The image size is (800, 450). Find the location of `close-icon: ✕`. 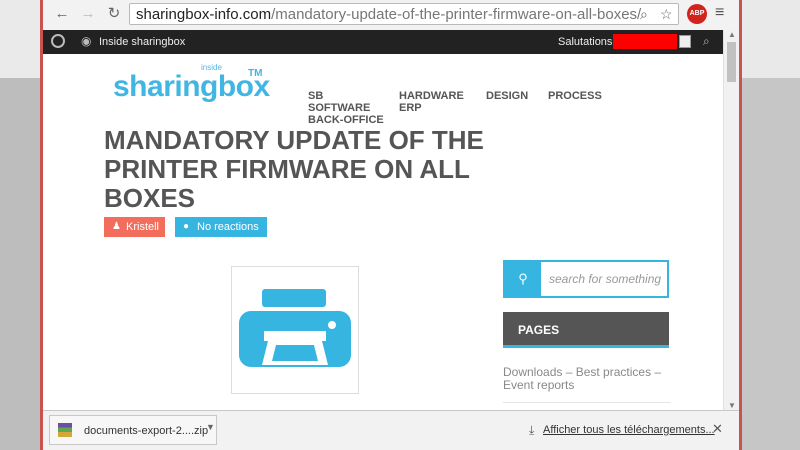

close-icon: ✕ is located at coordinates (717, 429).